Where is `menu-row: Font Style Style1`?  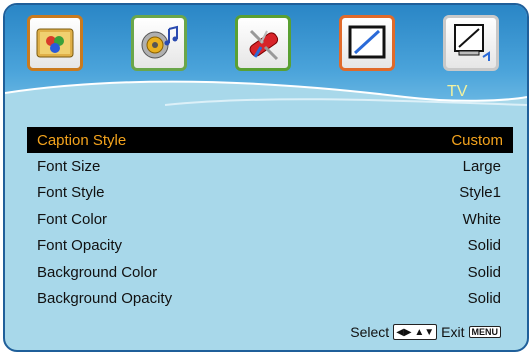 menu-row: Font Style Style1 is located at coordinates (266, 193).